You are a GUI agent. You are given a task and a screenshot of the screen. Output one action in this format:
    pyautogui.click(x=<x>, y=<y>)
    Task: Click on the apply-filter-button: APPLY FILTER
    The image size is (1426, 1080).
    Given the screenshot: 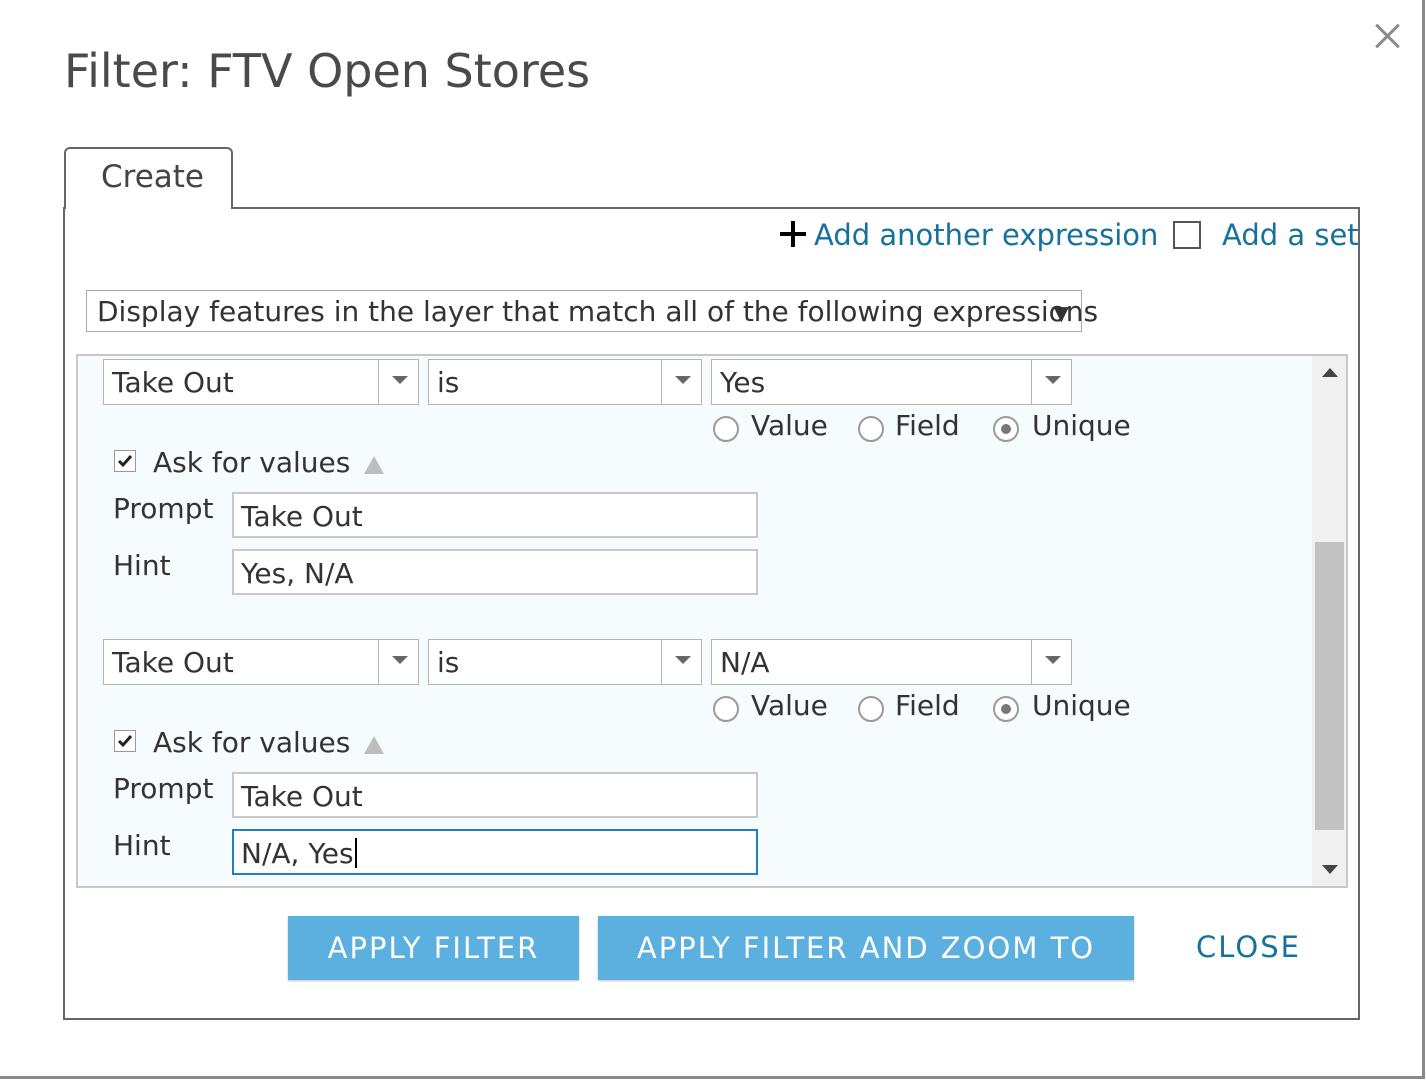 What is the action you would take?
    pyautogui.click(x=433, y=948)
    